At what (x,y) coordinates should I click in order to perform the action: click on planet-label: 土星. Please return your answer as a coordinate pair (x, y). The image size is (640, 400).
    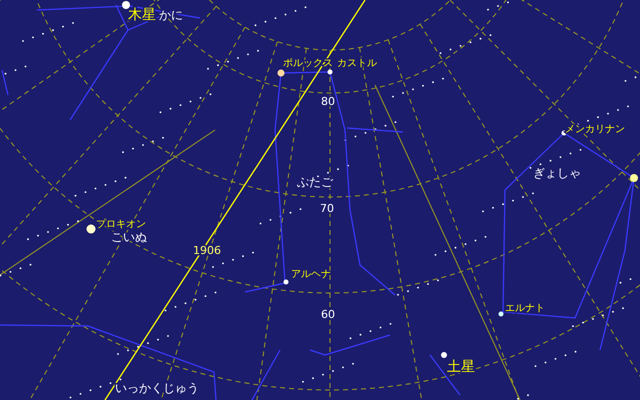
    Looking at the image, I should click on (461, 367).